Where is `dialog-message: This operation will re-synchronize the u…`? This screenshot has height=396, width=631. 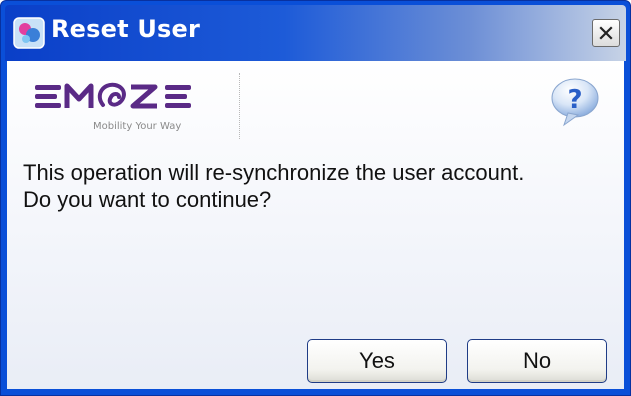 dialog-message: This operation will re-synchronize the u… is located at coordinates (315, 186).